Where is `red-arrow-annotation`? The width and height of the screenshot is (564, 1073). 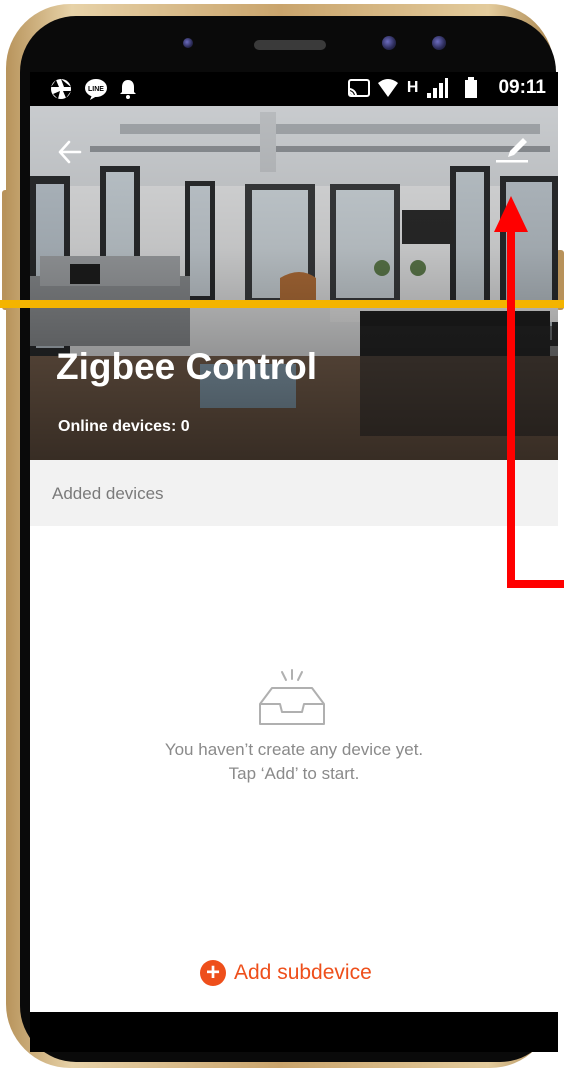
red-arrow-annotation is located at coordinates (529, 392).